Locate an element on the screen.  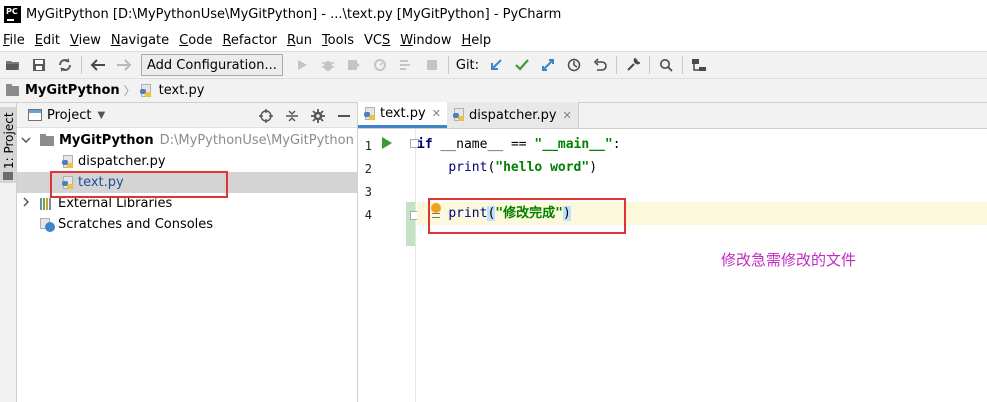
git-history-icon is located at coordinates (574, 65).